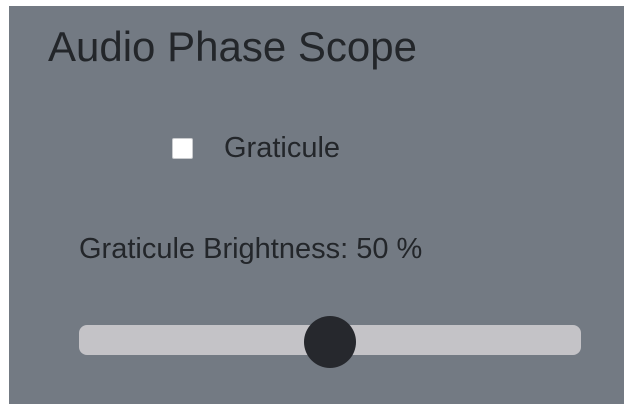 The image size is (627, 404). Describe the element at coordinates (372, 249) in the screenshot. I see `graticule-brightness-value: 50` at that location.